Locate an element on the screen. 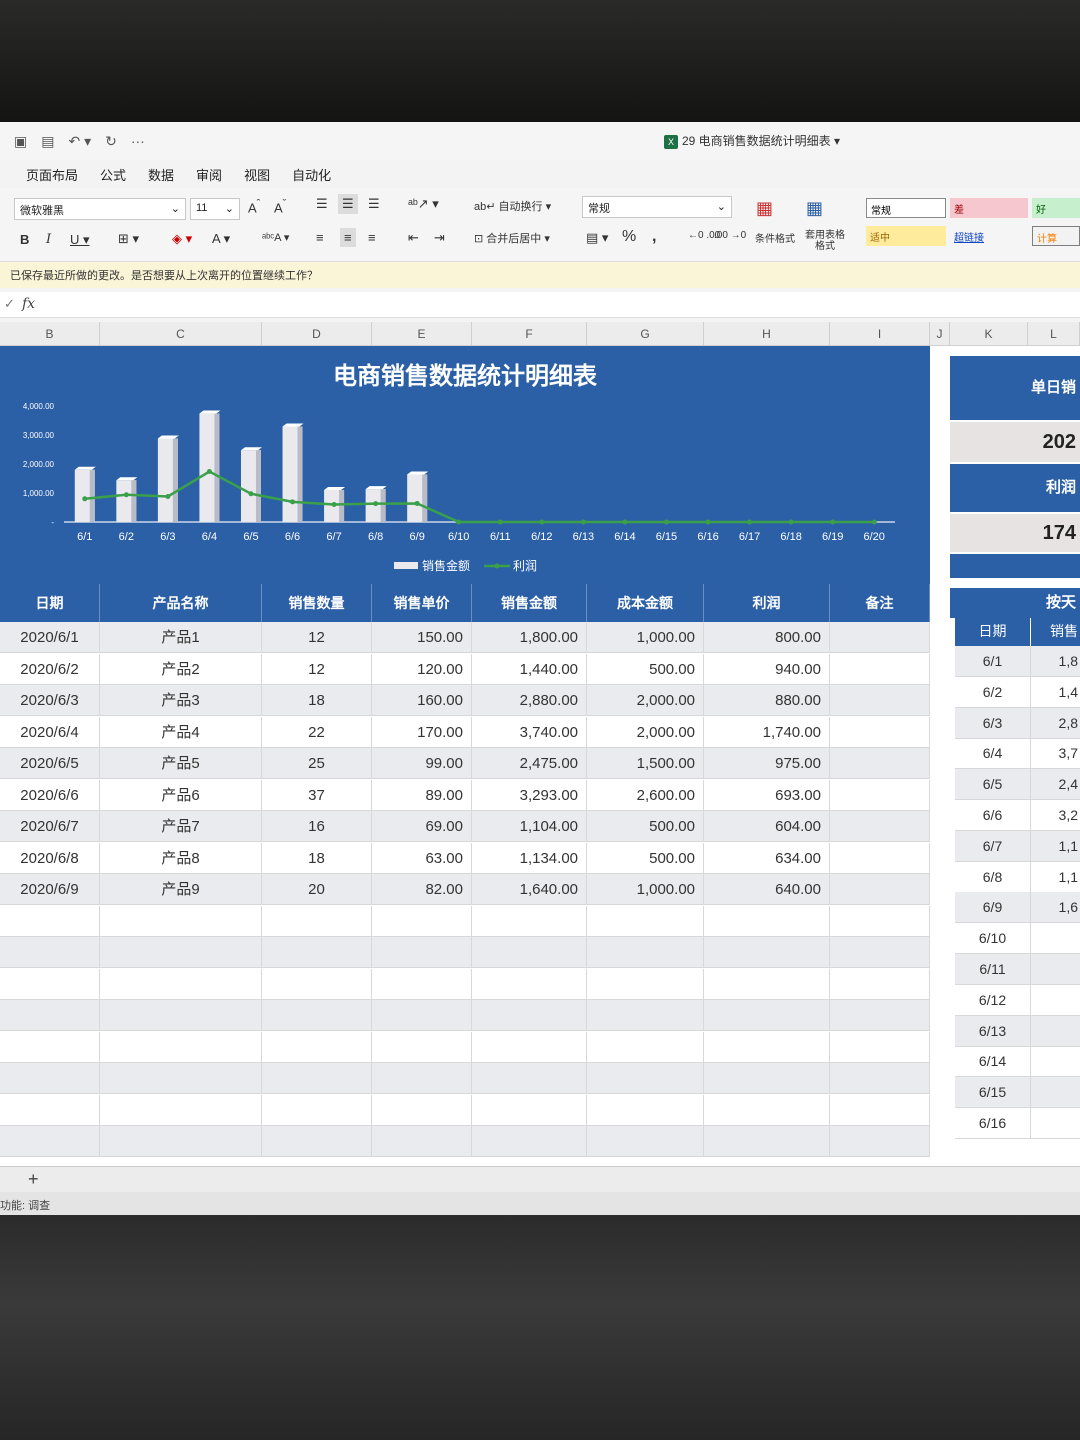 Image resolution: width=1080 pixels, height=1440 pixels. number-format-select: 常规 ⌄ is located at coordinates (657, 207).